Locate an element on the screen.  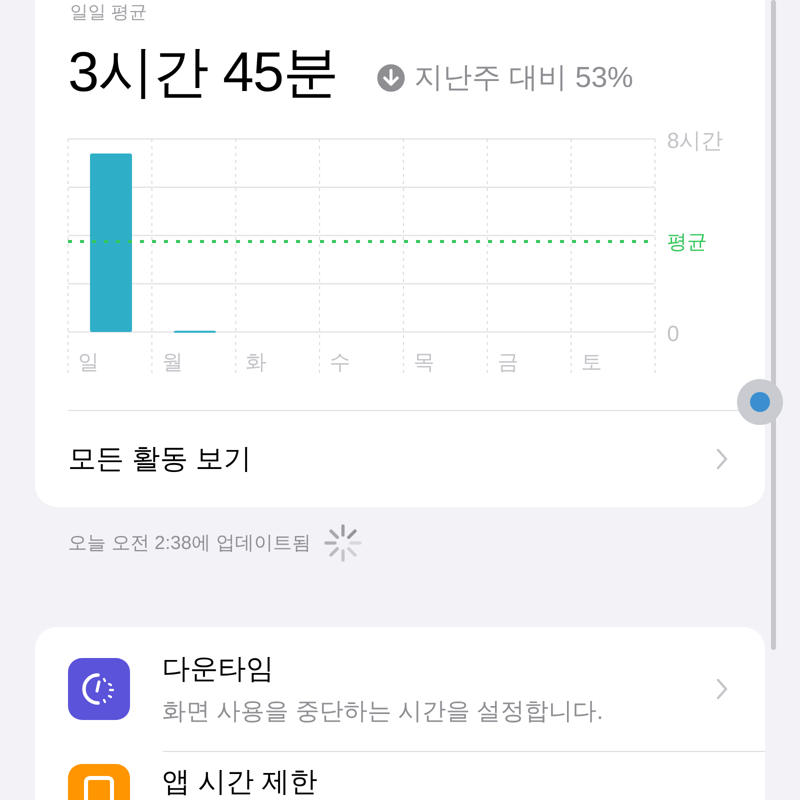
average-label: 평균 is located at coordinates (687, 243).